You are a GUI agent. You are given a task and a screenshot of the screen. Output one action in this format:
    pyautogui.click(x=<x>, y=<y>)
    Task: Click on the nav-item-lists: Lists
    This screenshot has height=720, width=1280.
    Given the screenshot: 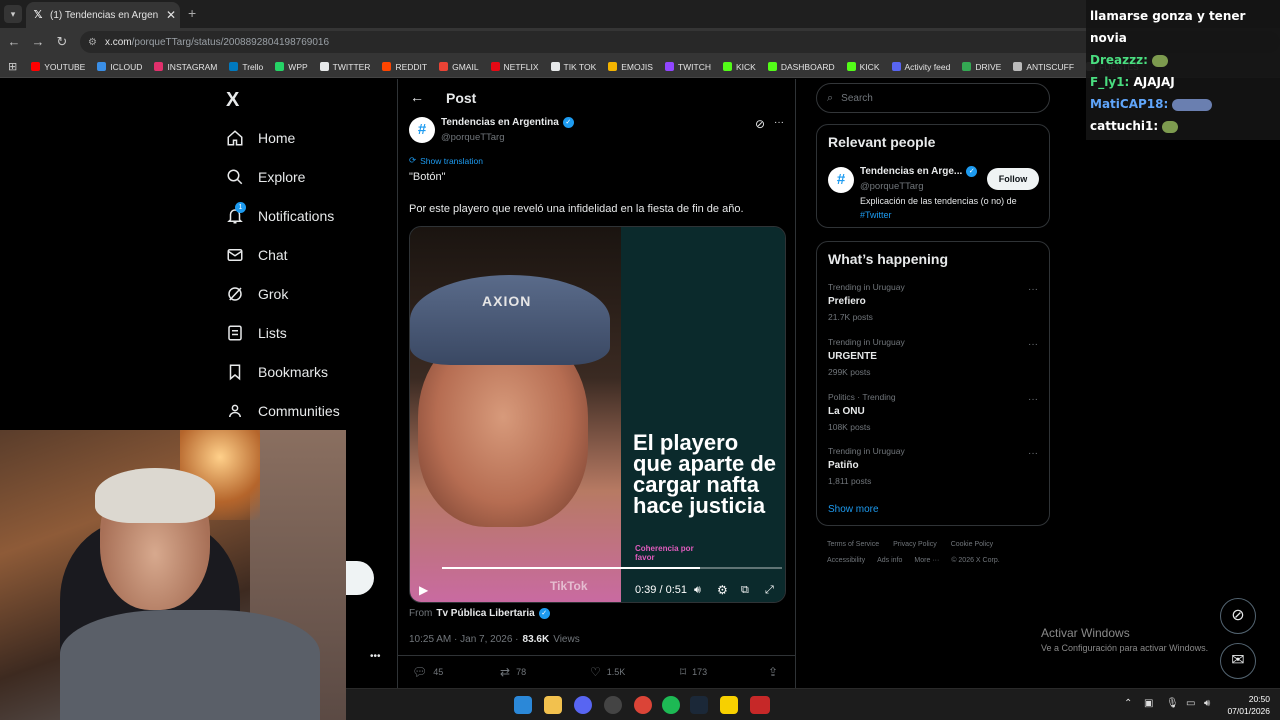 What is the action you would take?
    pyautogui.click(x=256, y=333)
    